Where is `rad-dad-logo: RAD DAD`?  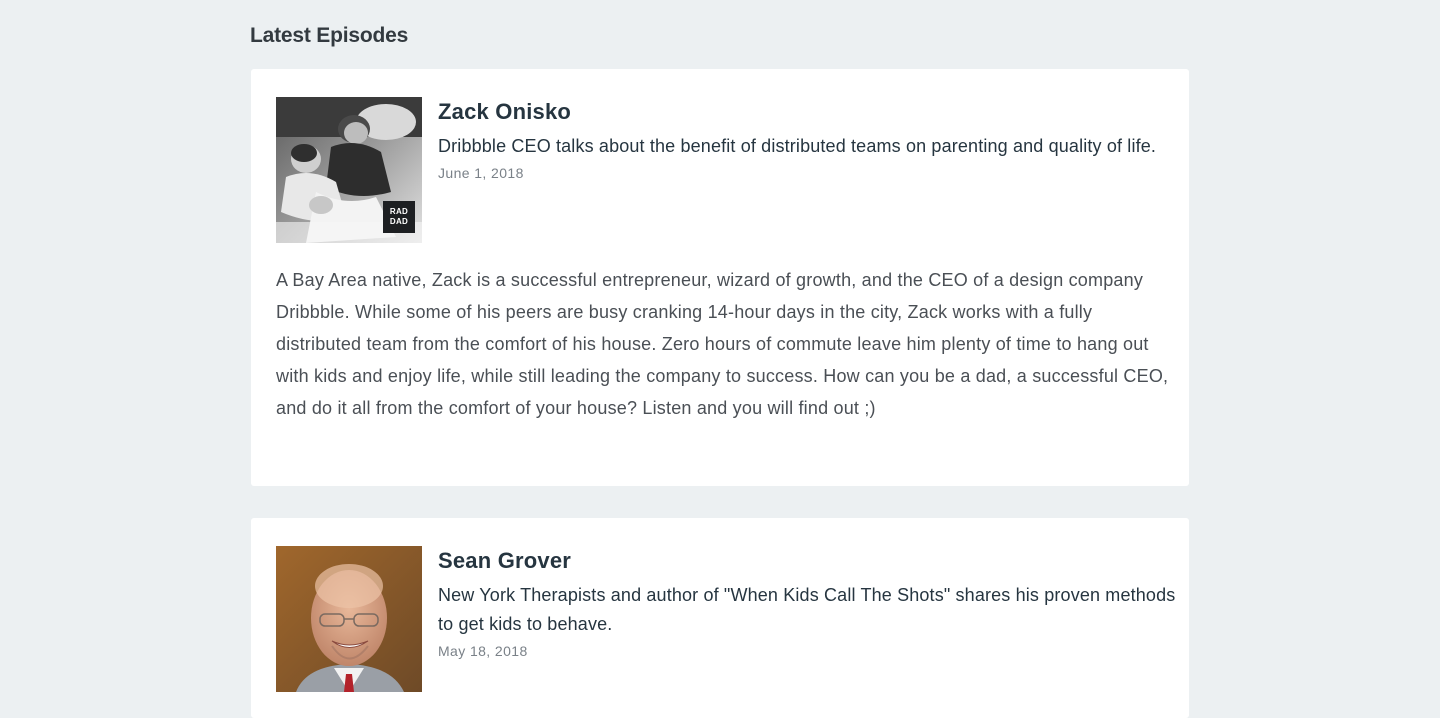 rad-dad-logo: RAD DAD is located at coordinates (399, 217).